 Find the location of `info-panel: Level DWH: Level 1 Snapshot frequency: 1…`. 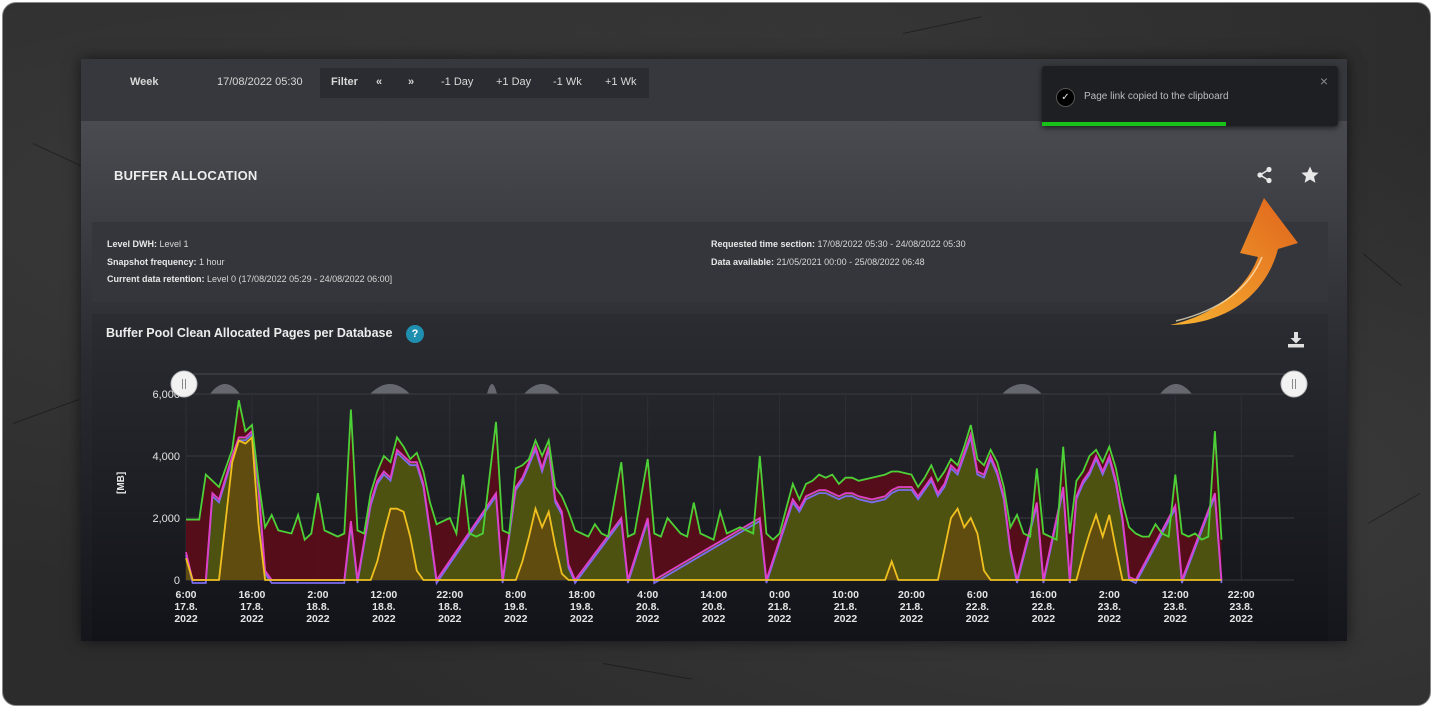

info-panel: Level DWH: Level 1 Snapshot frequency: 1… is located at coordinates (710, 262).